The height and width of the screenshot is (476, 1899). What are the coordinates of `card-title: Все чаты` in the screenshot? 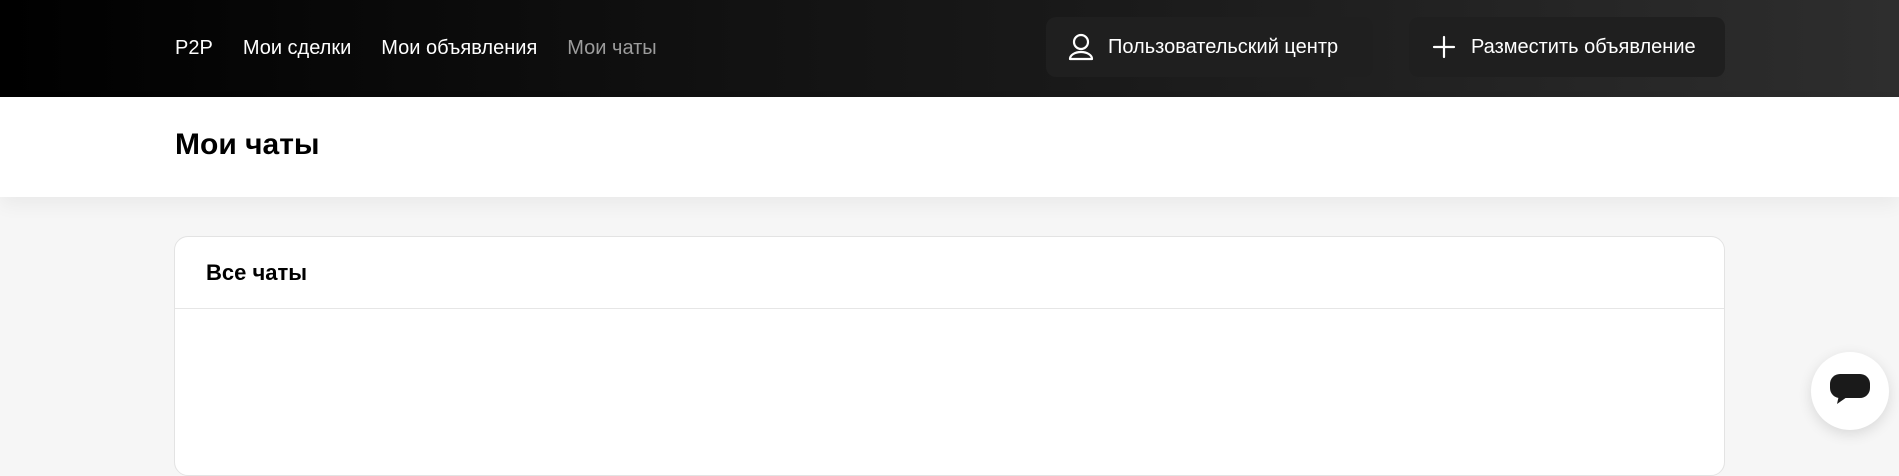 It's located at (257, 272).